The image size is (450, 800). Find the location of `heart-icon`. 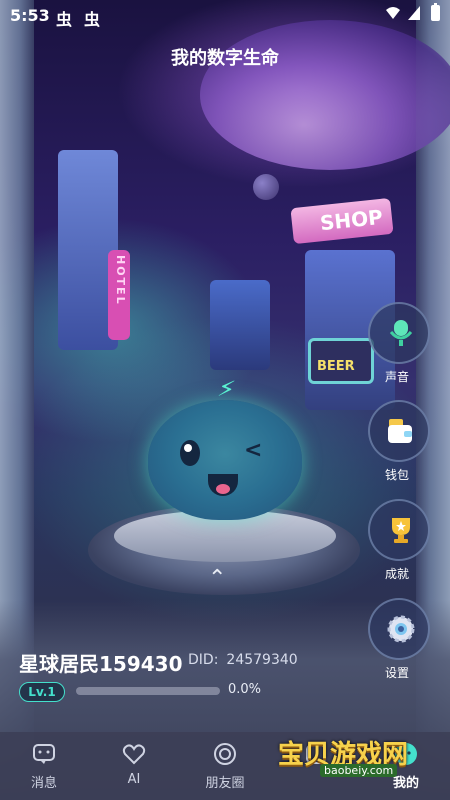

heart-icon is located at coordinates (134, 754).